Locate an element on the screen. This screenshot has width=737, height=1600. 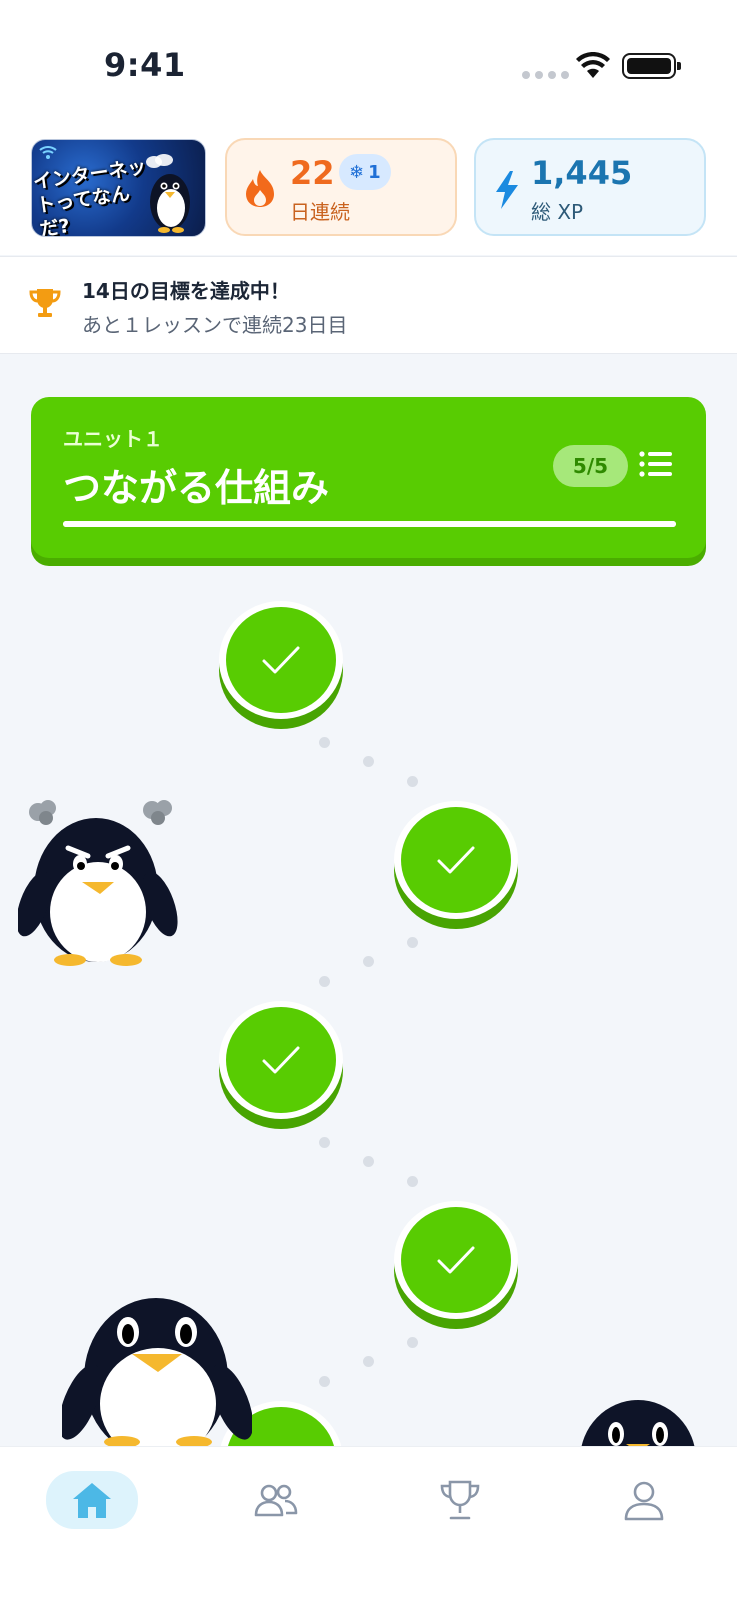
nav-friends is located at coordinates (276, 1500).